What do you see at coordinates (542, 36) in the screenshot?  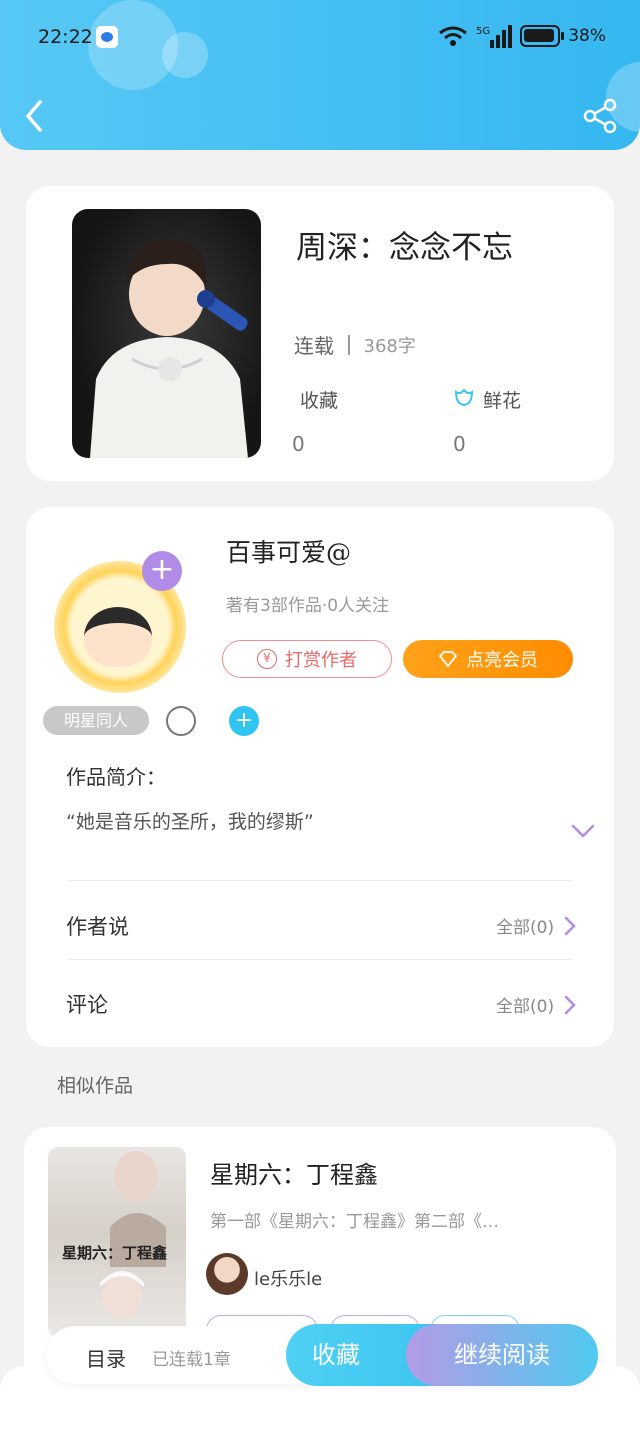 I see `battery-icon` at bounding box center [542, 36].